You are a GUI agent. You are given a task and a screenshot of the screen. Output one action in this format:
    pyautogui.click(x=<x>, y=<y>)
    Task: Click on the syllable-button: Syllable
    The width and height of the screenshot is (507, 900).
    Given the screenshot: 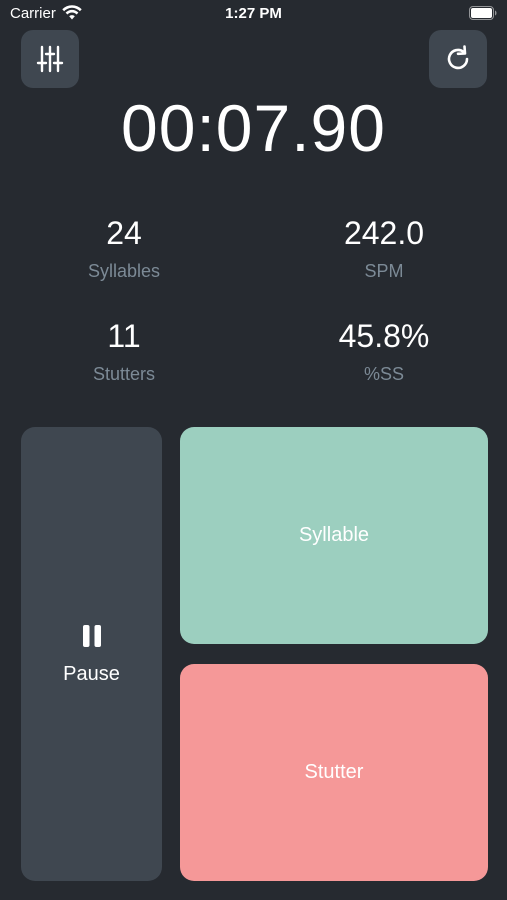 What is the action you would take?
    pyautogui.click(x=334, y=535)
    